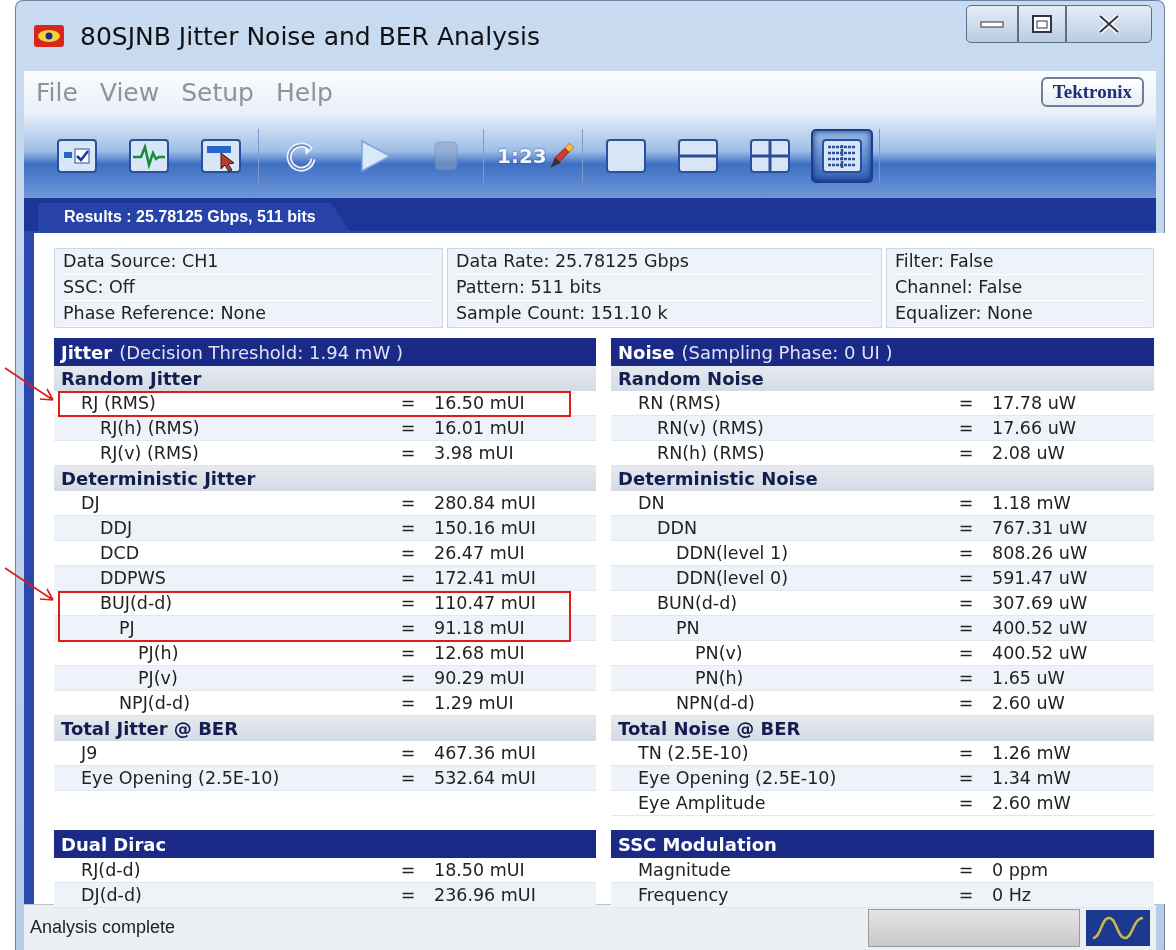 This screenshot has height=950, width=1176. What do you see at coordinates (485, 895) in the screenshot?
I see `row-value: 236.96 mUI` at bounding box center [485, 895].